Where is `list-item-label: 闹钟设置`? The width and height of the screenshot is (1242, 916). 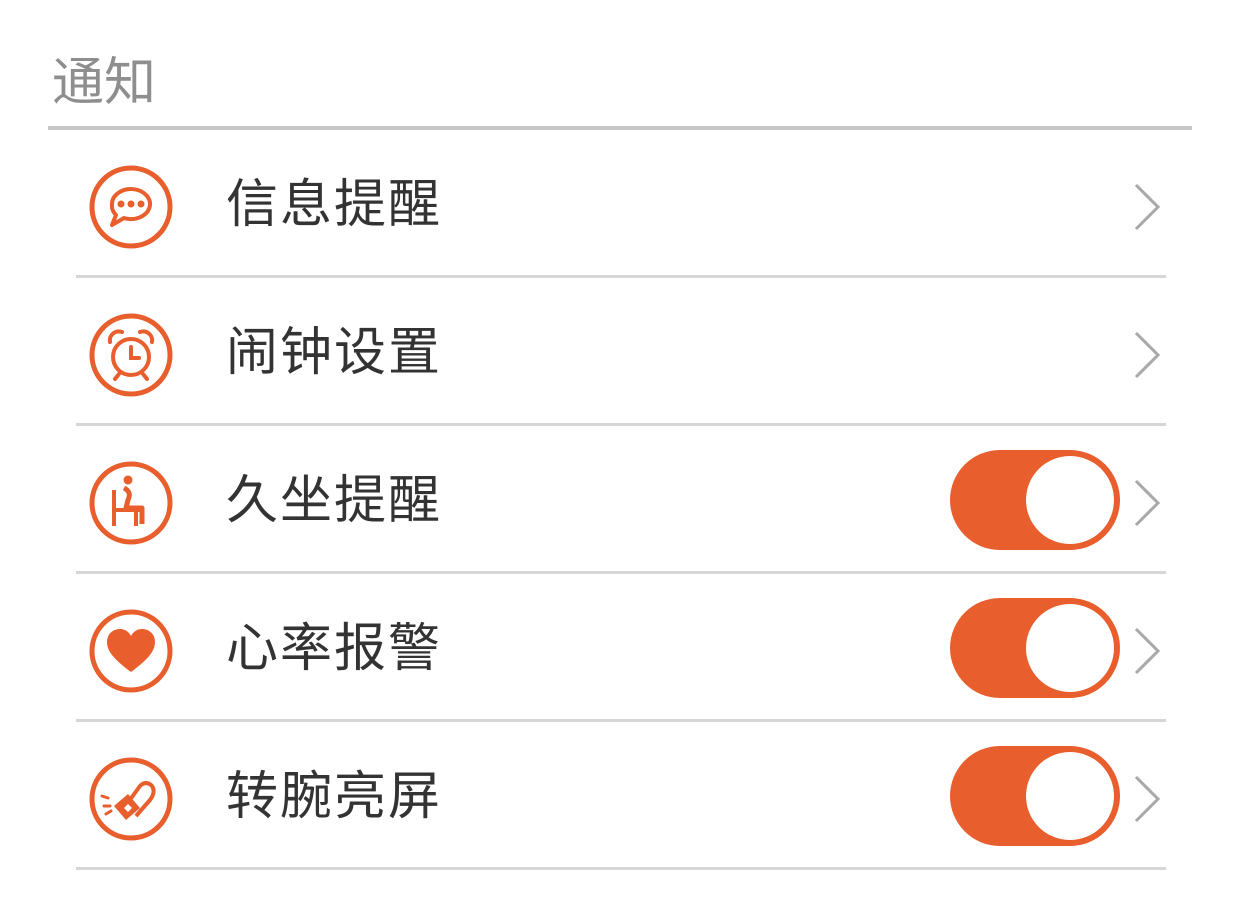
list-item-label: 闹钟设置 is located at coordinates (334, 353).